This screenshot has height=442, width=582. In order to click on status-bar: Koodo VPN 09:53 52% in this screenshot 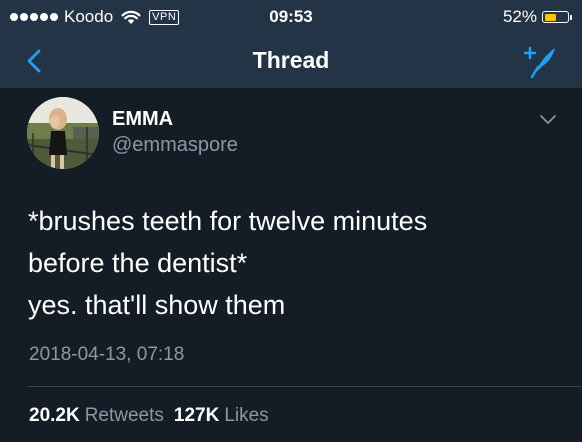, I will do `click(291, 17)`.